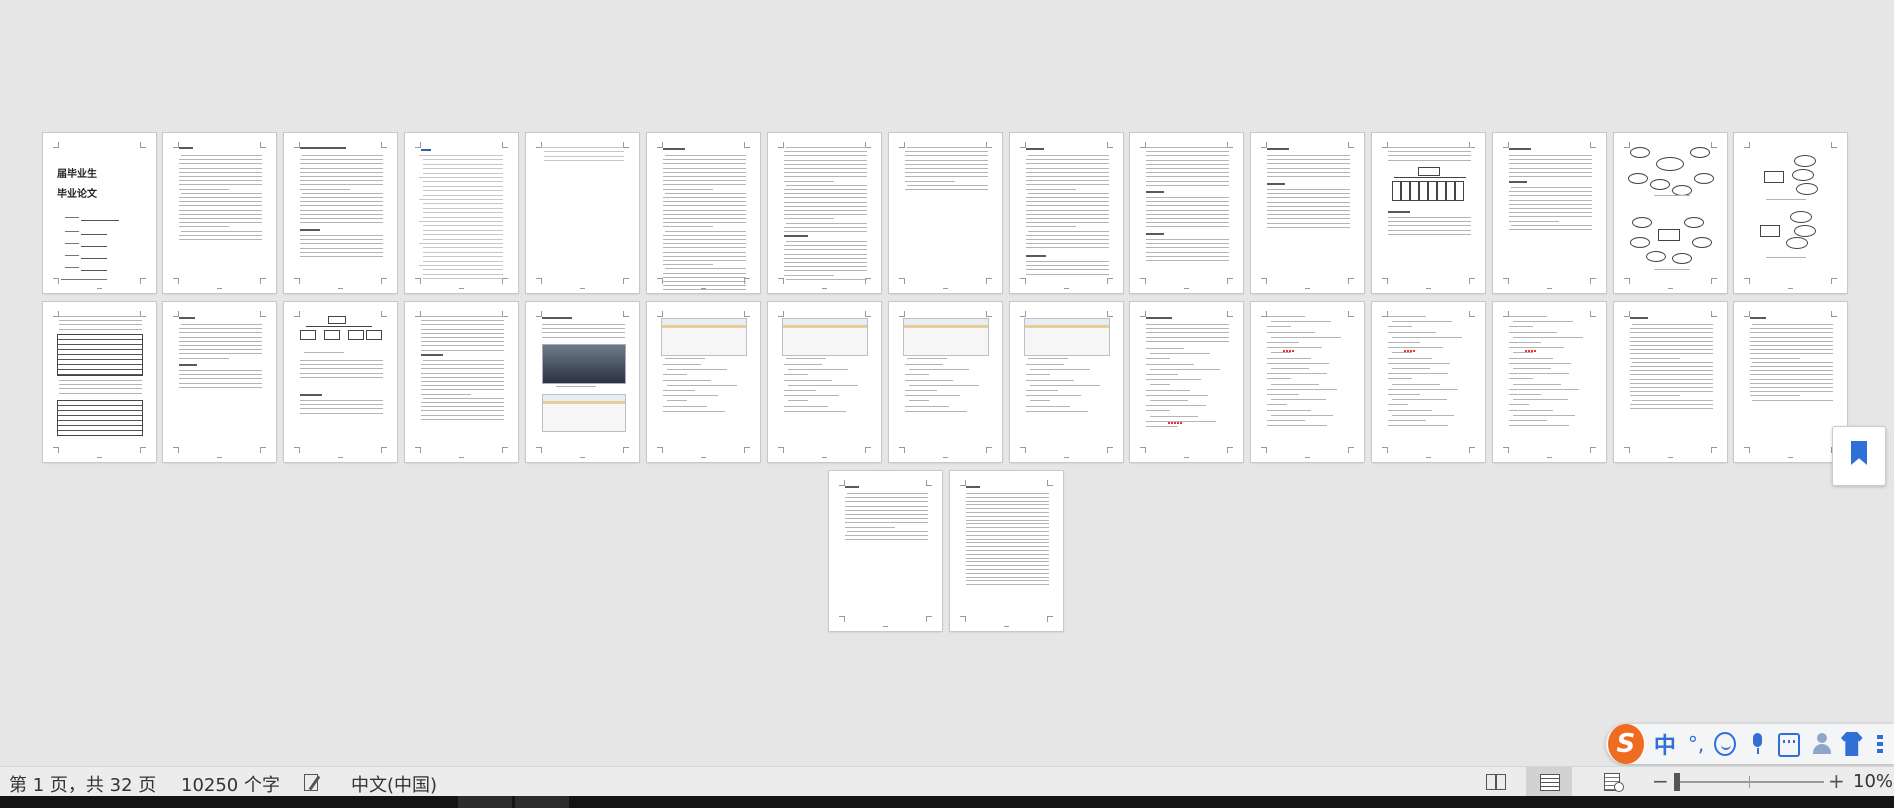 The height and width of the screenshot is (808, 1894). What do you see at coordinates (1677, 782) in the screenshot?
I see `zoom-slider-thumb` at bounding box center [1677, 782].